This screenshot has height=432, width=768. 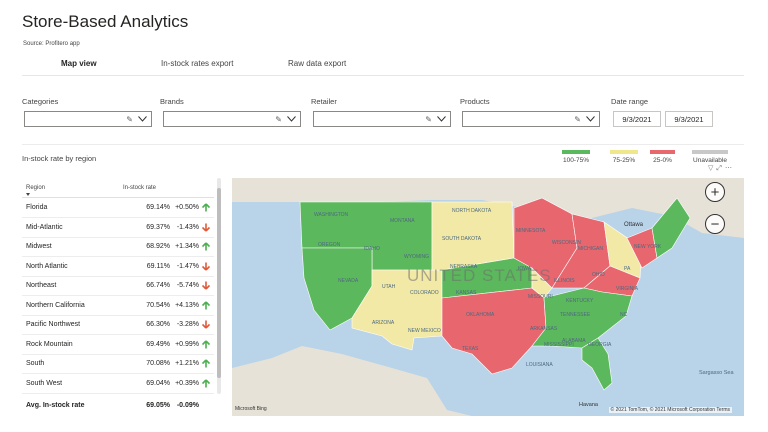 What do you see at coordinates (662, 160) in the screenshot?
I see `legend-label: 25-0%` at bounding box center [662, 160].